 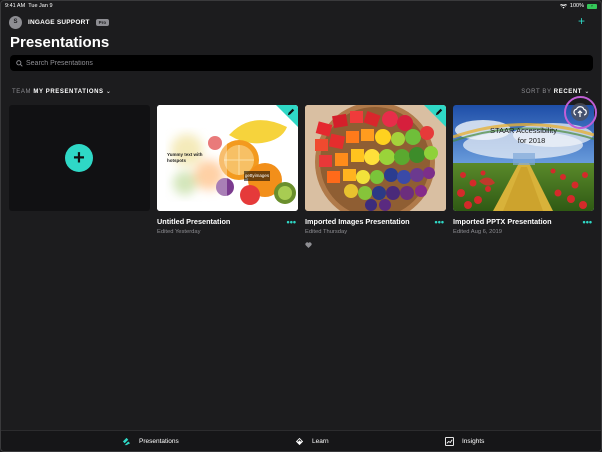 What do you see at coordinates (185, 157) in the screenshot?
I see `thumbnail-caption: Yummy text with hotspots` at bounding box center [185, 157].